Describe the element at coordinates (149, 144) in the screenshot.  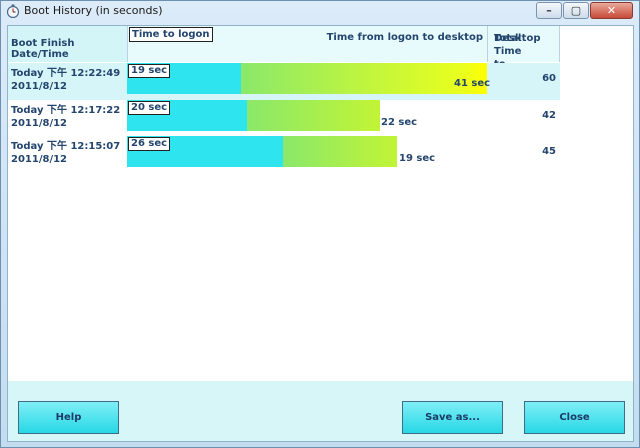
I see `logon-seconds-label: 26 sec` at that location.